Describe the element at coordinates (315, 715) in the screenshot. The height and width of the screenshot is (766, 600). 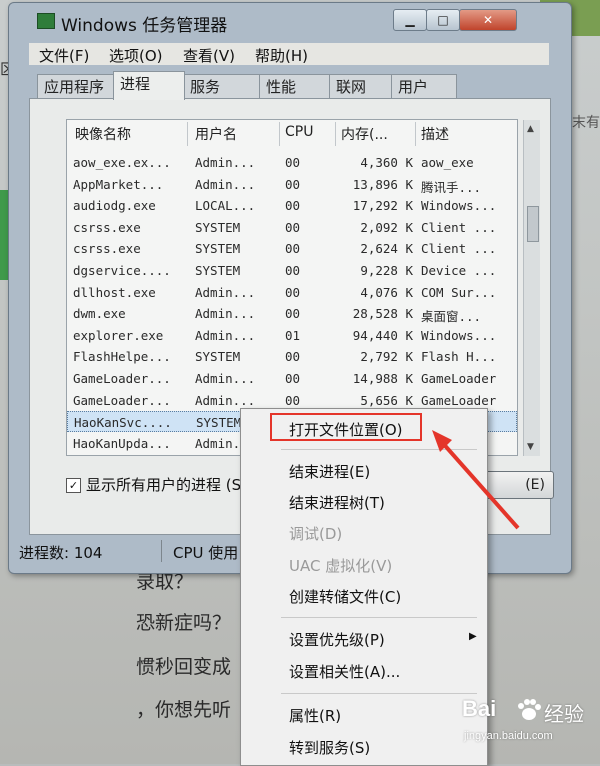
I see `ctx-properties: 属性(R)` at that location.